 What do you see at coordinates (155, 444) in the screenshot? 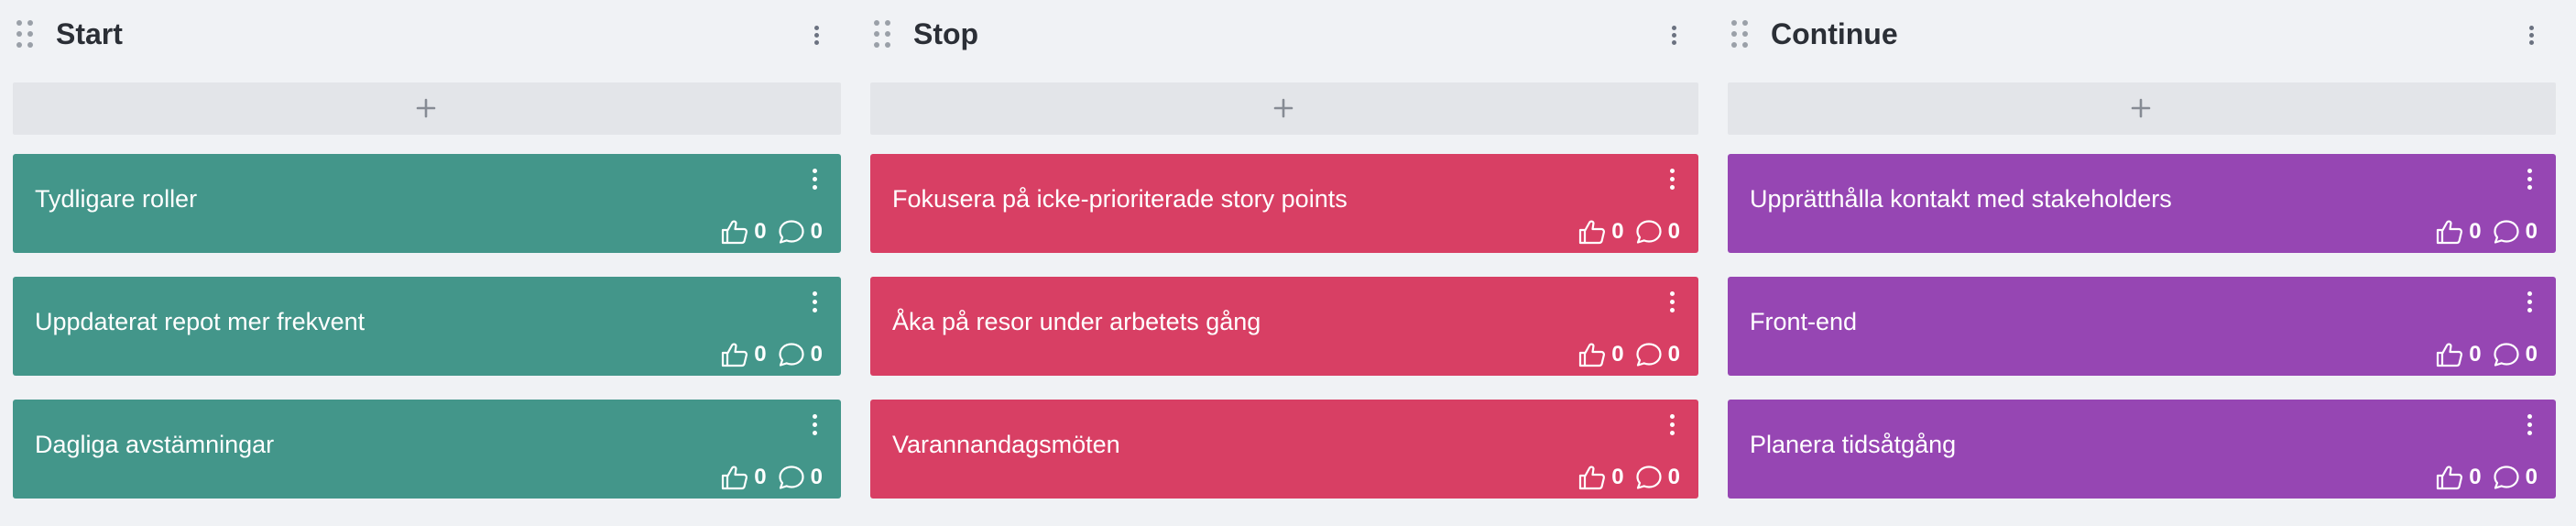
I see `card-text: Dagliga avstämningar` at bounding box center [155, 444].